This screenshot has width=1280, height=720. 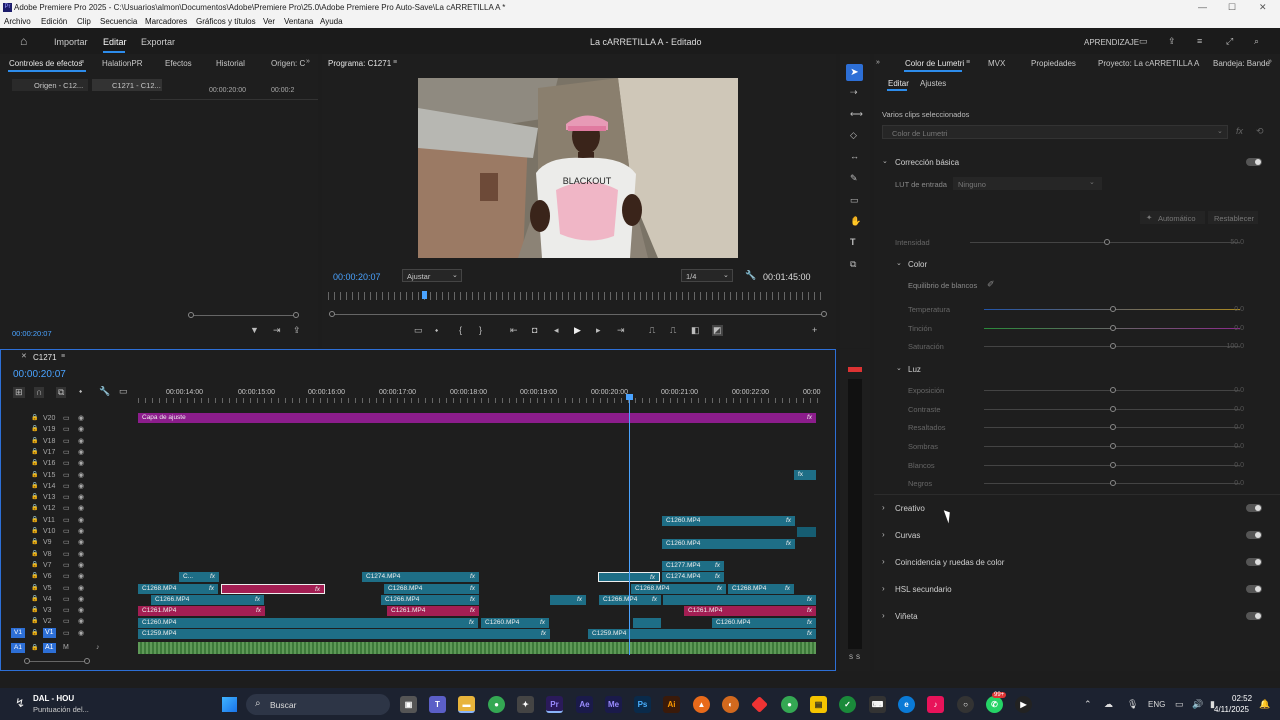 What do you see at coordinates (53, 698) in the screenshot?
I see `stock-name: DAL - HOU` at bounding box center [53, 698].